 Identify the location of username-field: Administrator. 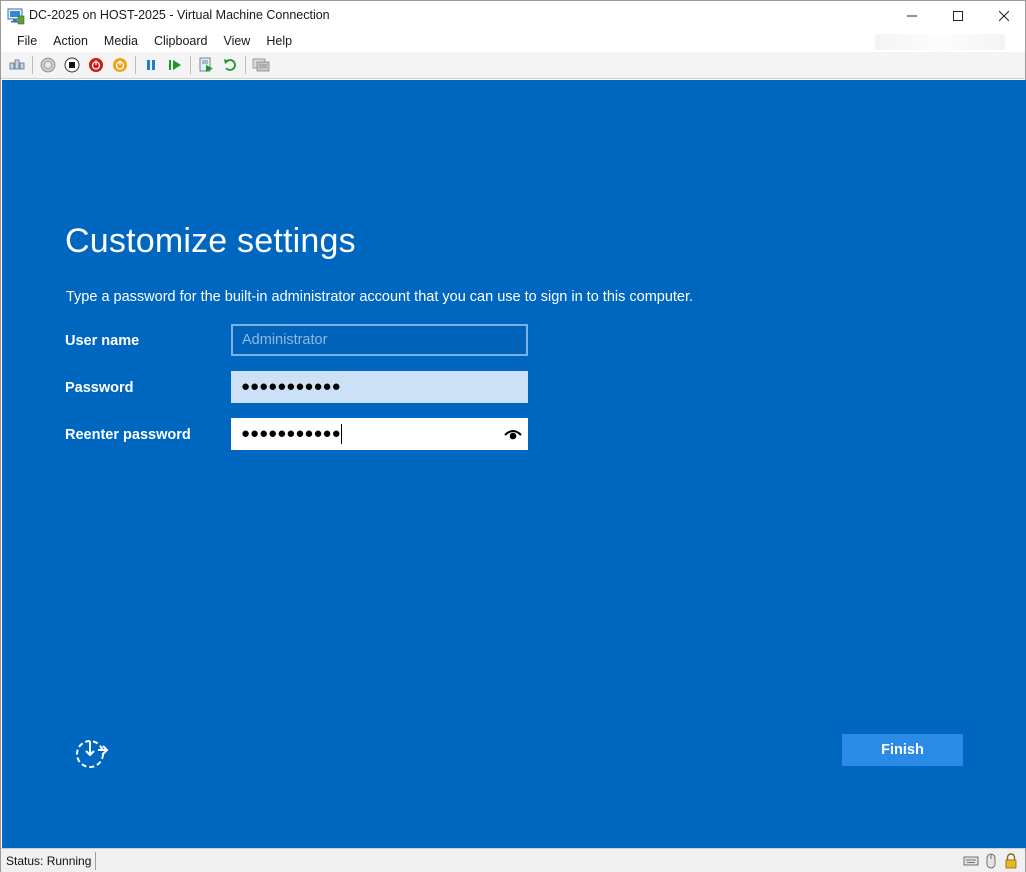
(379, 340).